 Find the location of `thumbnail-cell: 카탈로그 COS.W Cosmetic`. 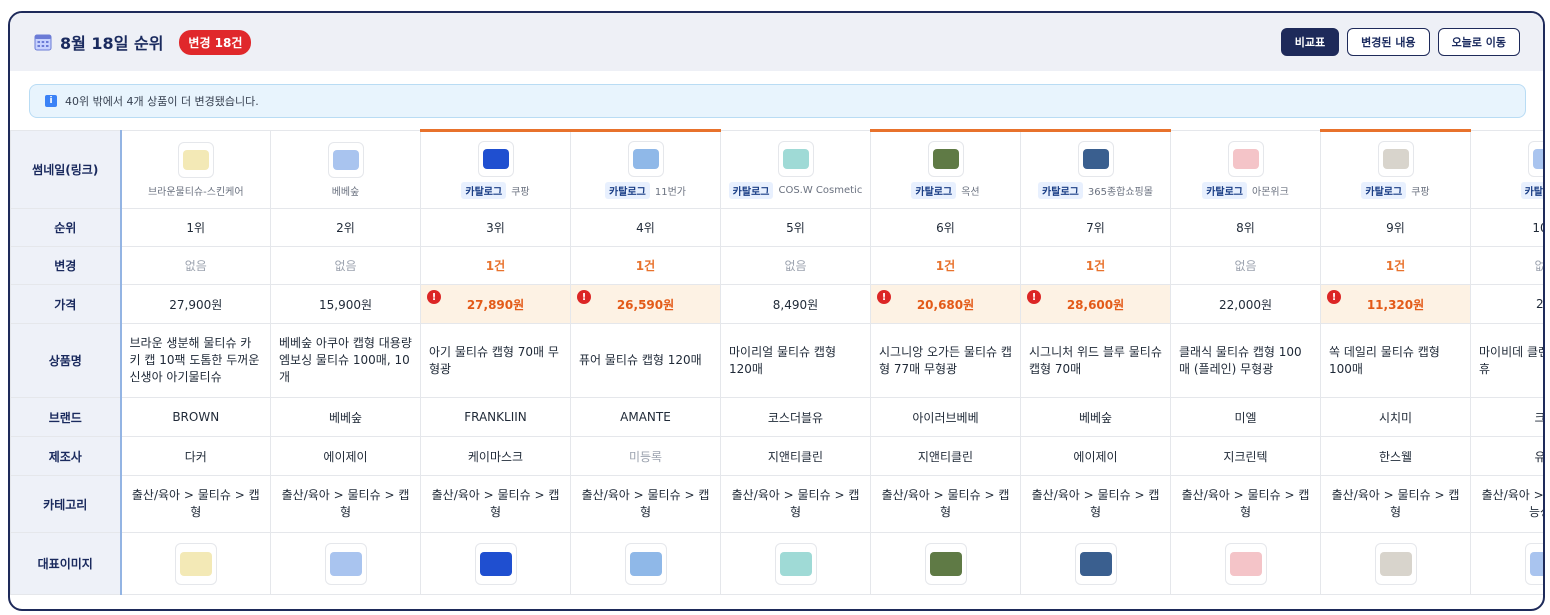

thumbnail-cell: 카탈로그 COS.W Cosmetic is located at coordinates (795, 169).